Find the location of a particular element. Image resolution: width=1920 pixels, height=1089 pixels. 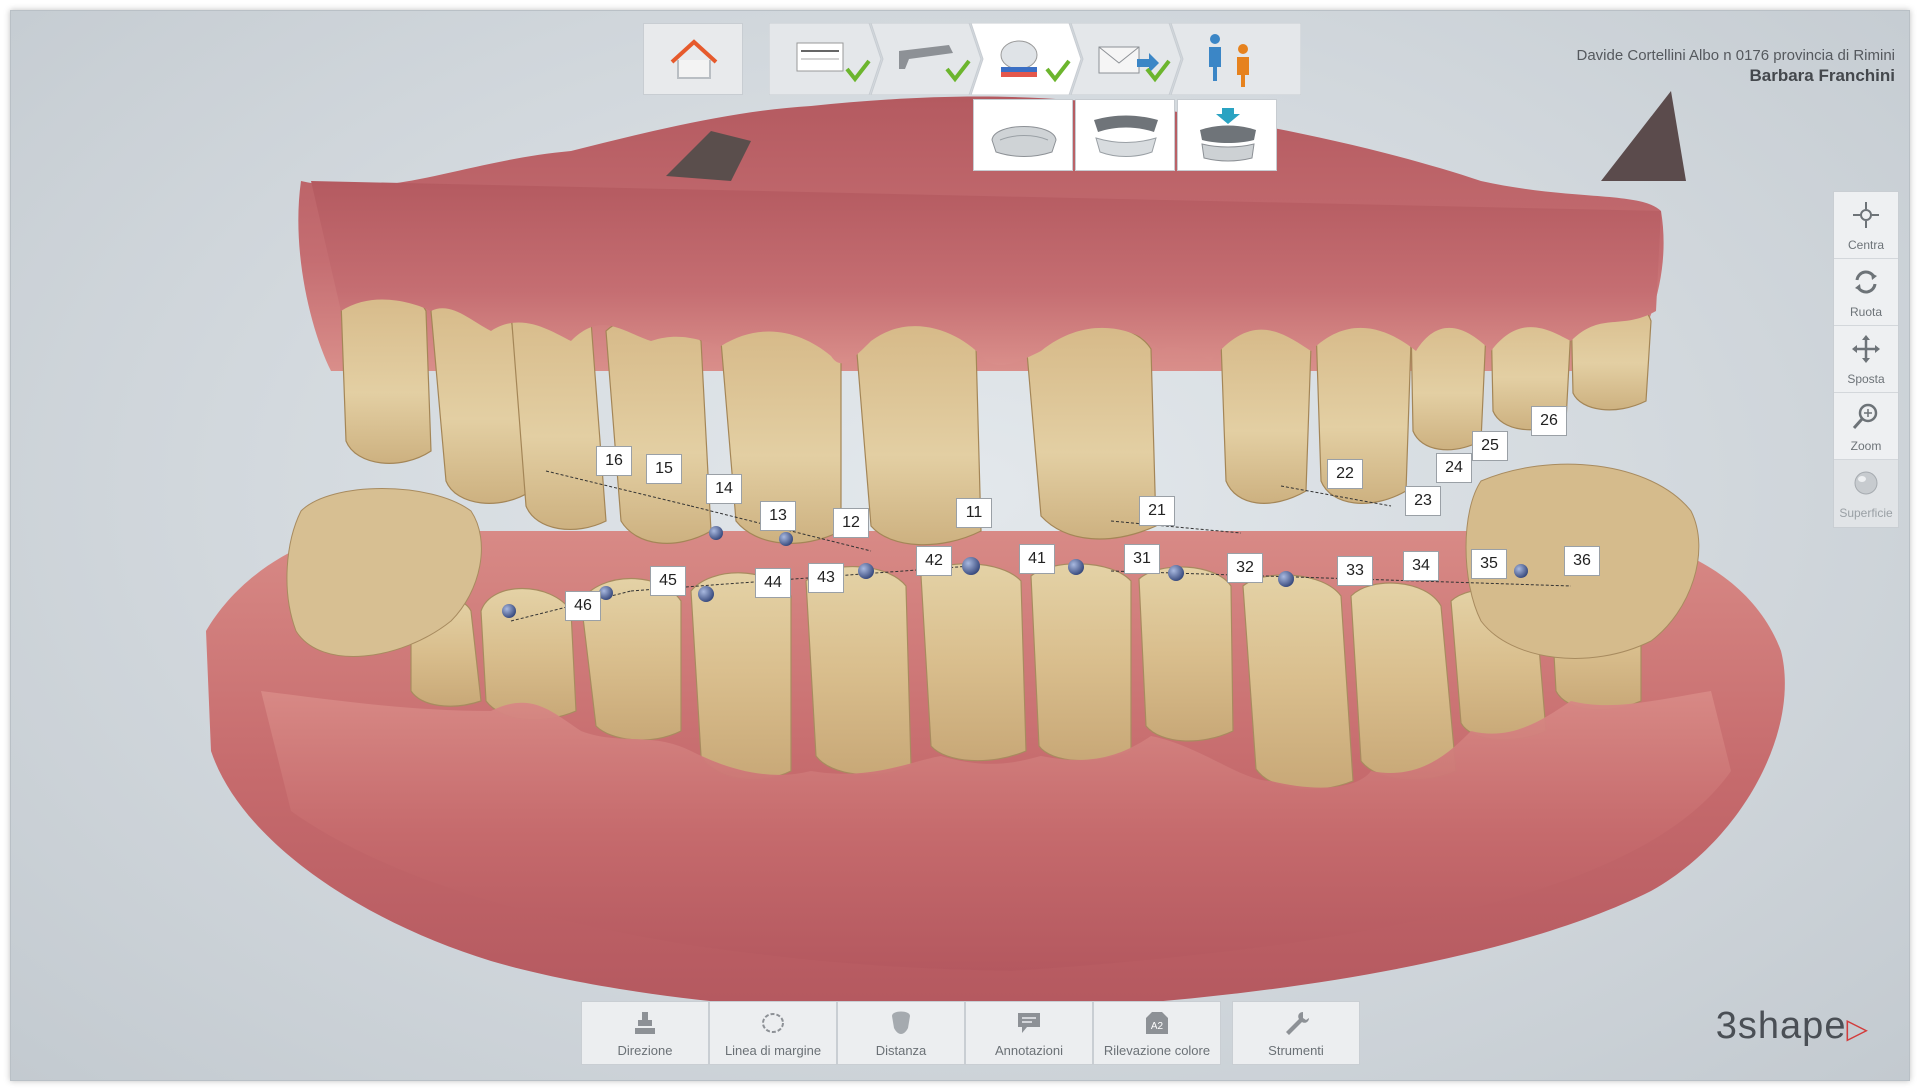

tooth-label-45: 45 is located at coordinates (668, 581).